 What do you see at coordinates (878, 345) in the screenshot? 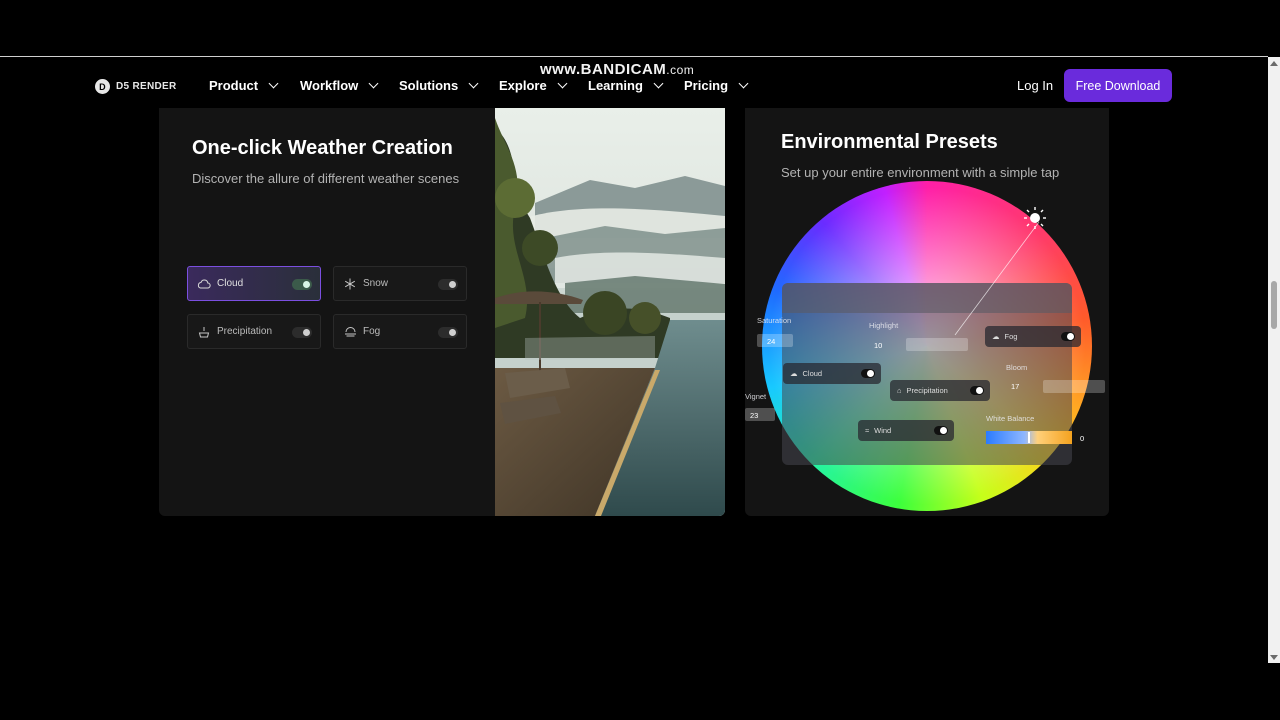
I see `highlight-value: 10` at bounding box center [878, 345].